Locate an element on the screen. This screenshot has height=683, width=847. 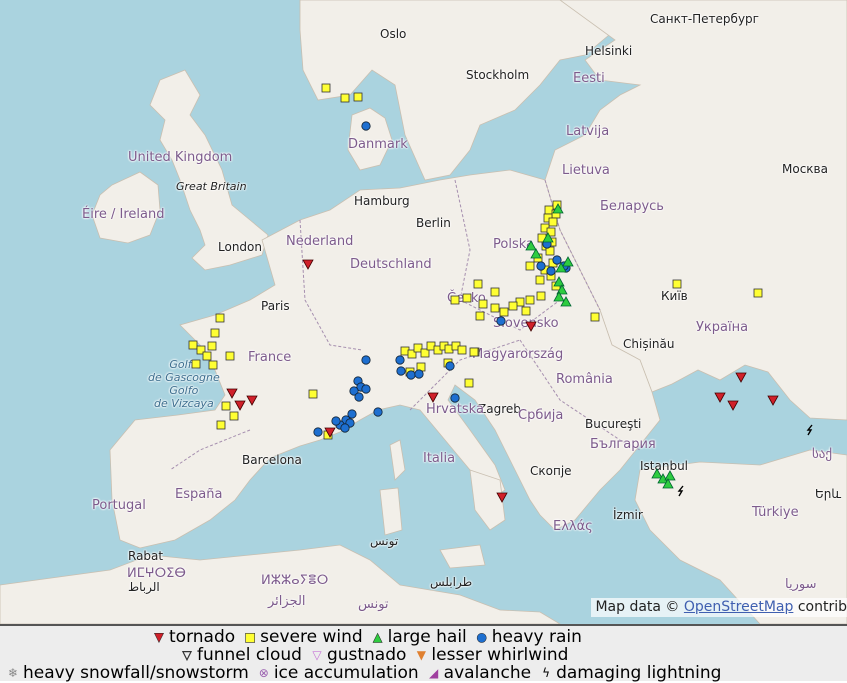
legend-item: ▽ funnel cloud is located at coordinates (241, 655).